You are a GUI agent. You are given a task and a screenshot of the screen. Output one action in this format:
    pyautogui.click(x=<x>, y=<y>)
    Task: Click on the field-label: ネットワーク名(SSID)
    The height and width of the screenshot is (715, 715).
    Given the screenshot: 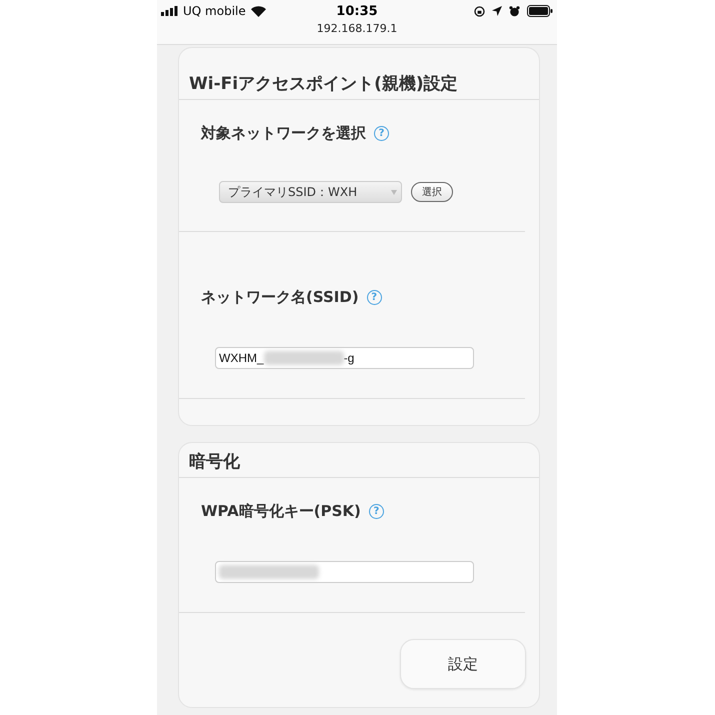 What is the action you would take?
    pyautogui.click(x=280, y=297)
    